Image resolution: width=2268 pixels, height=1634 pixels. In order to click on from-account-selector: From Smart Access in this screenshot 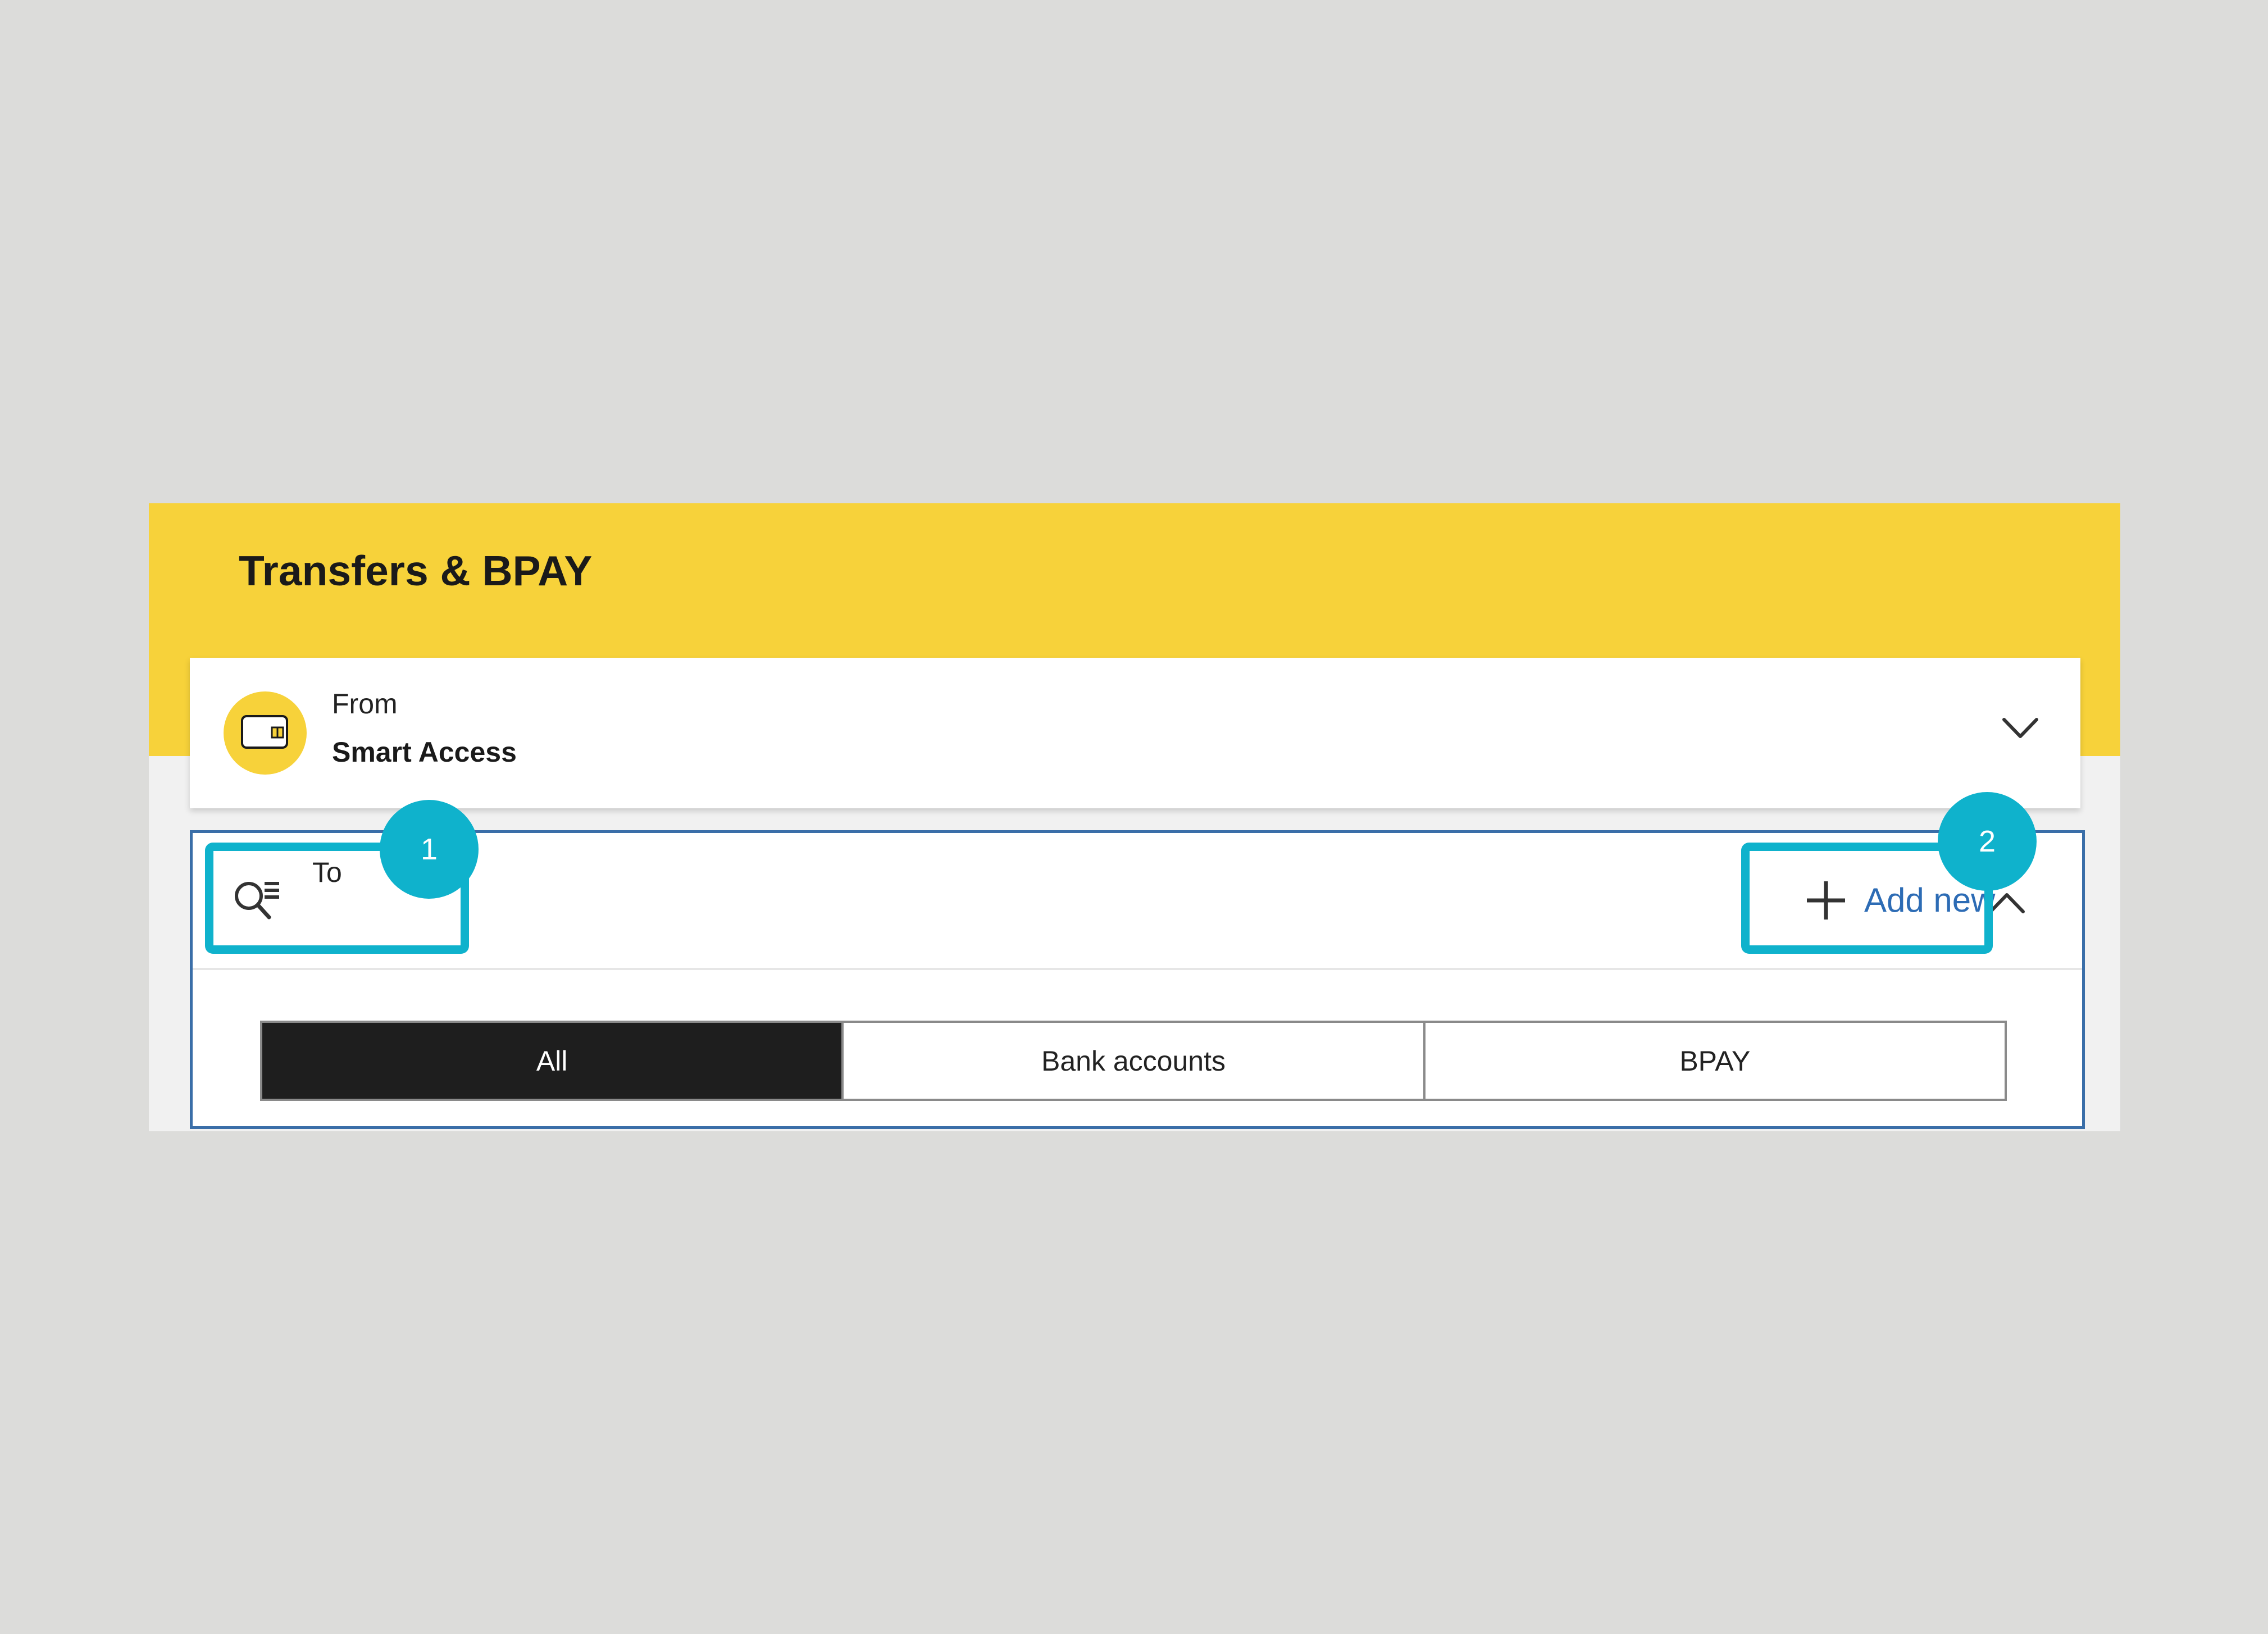, I will do `click(1135, 733)`.